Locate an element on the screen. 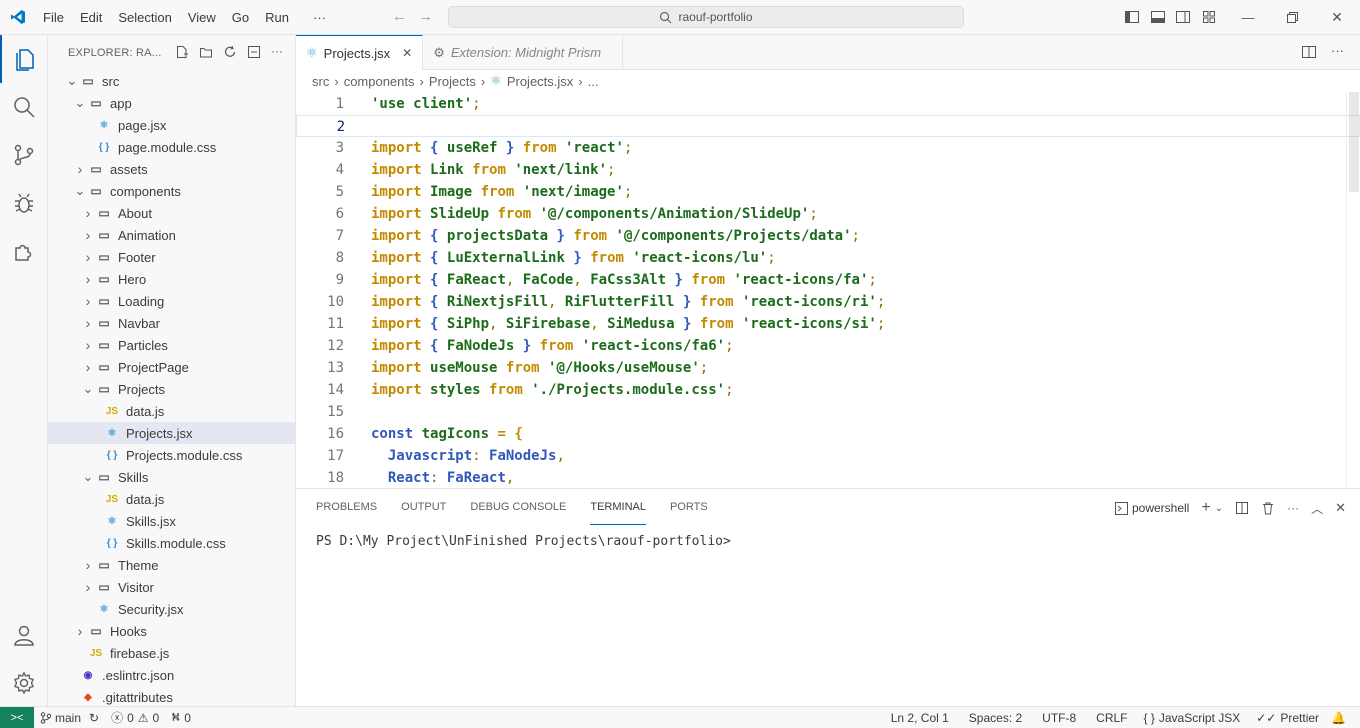  tree-item: ⚛ Skills.jsx is located at coordinates (171, 521).